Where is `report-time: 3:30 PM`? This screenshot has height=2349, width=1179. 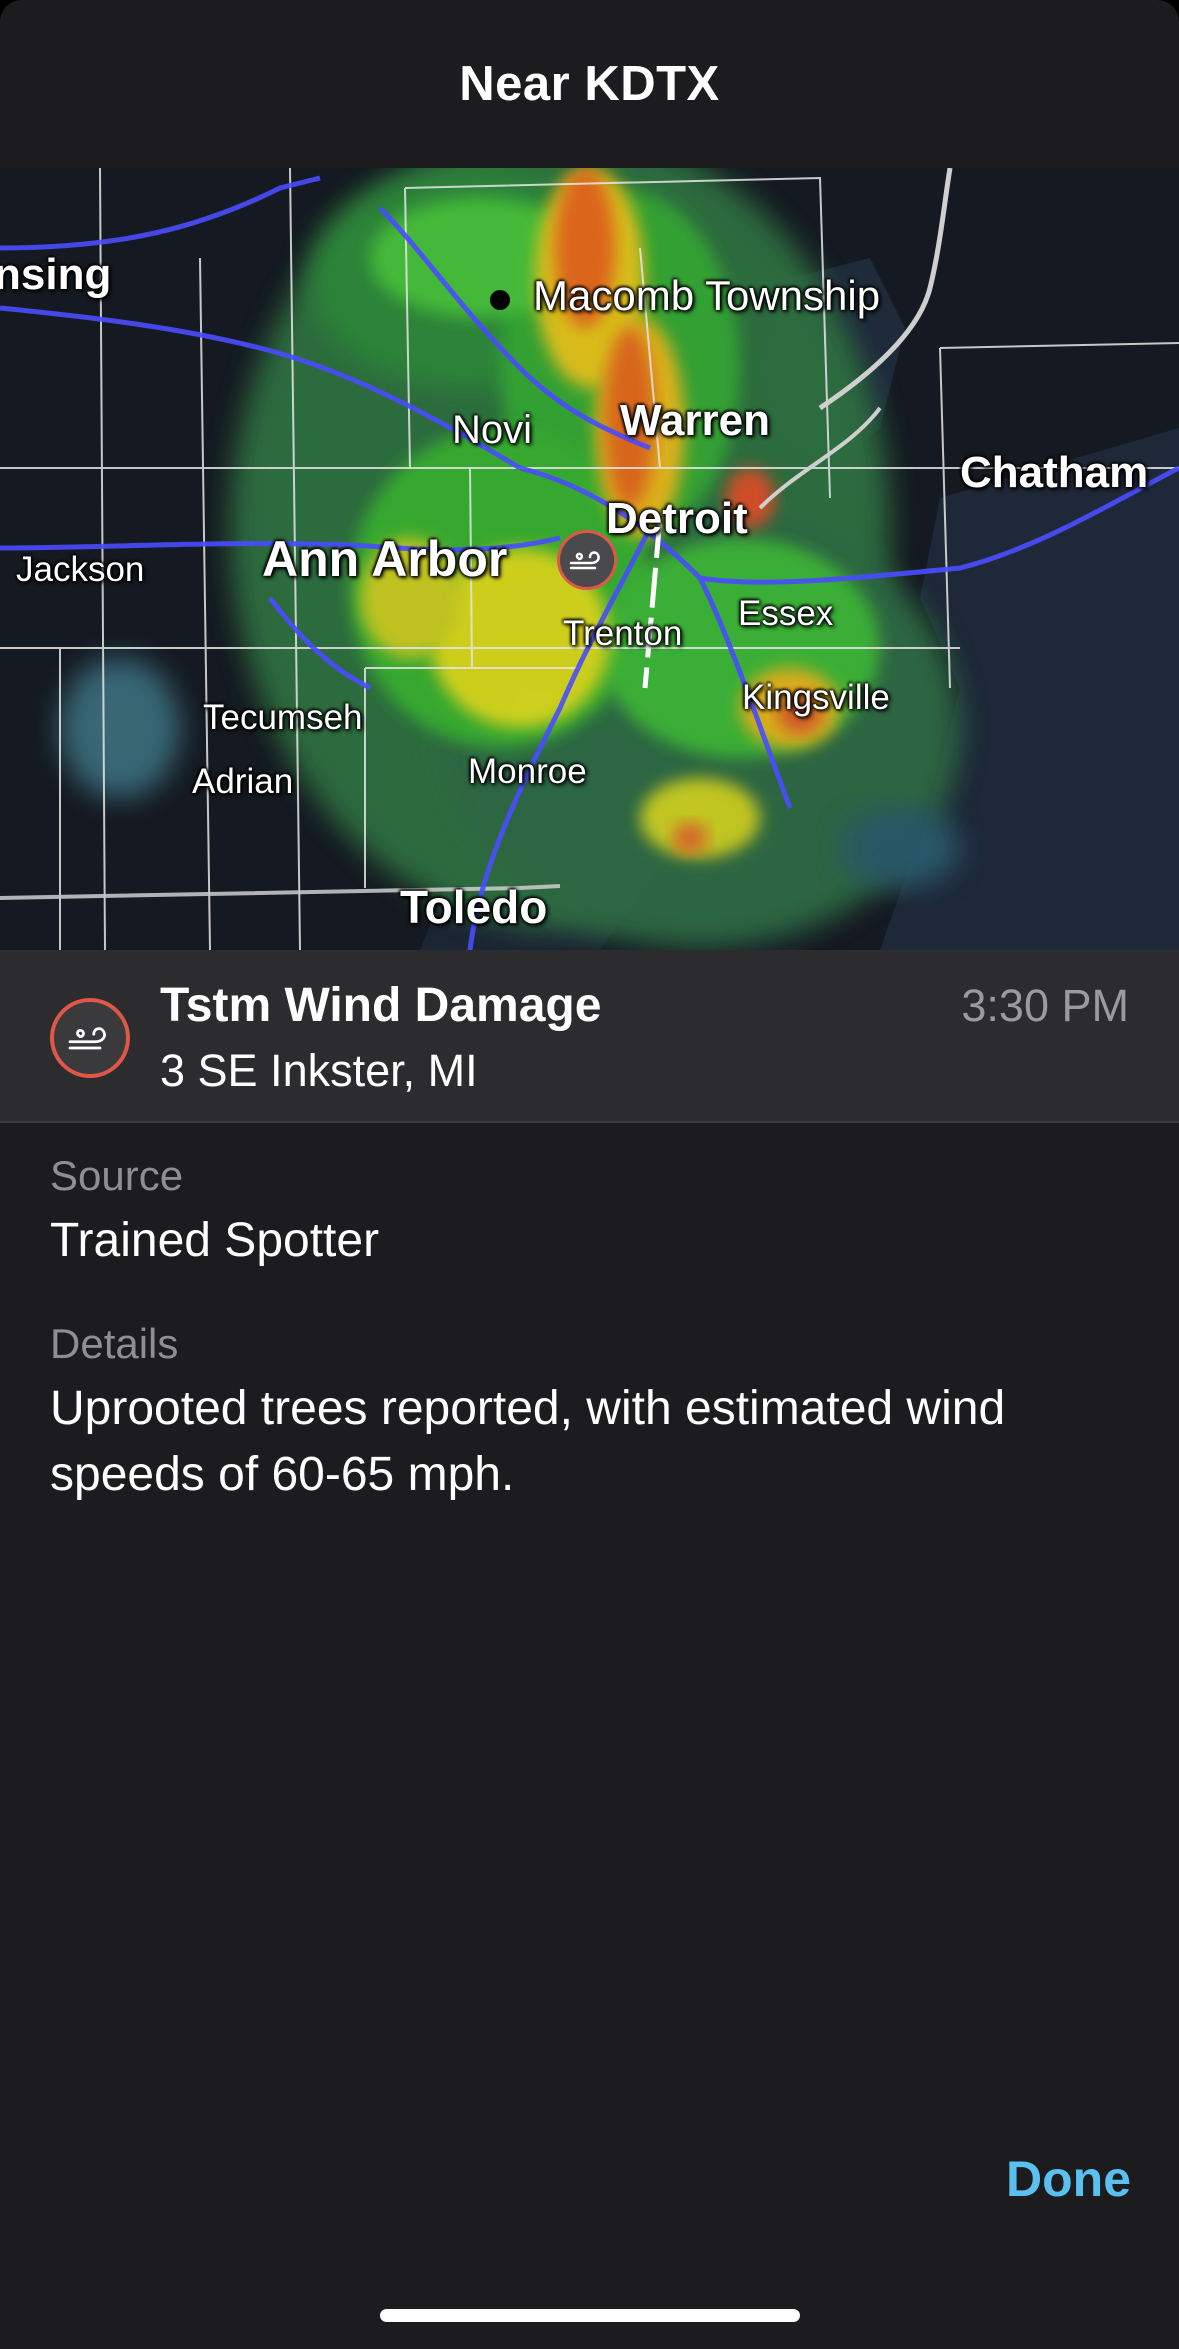 report-time: 3:30 PM is located at coordinates (1045, 1005).